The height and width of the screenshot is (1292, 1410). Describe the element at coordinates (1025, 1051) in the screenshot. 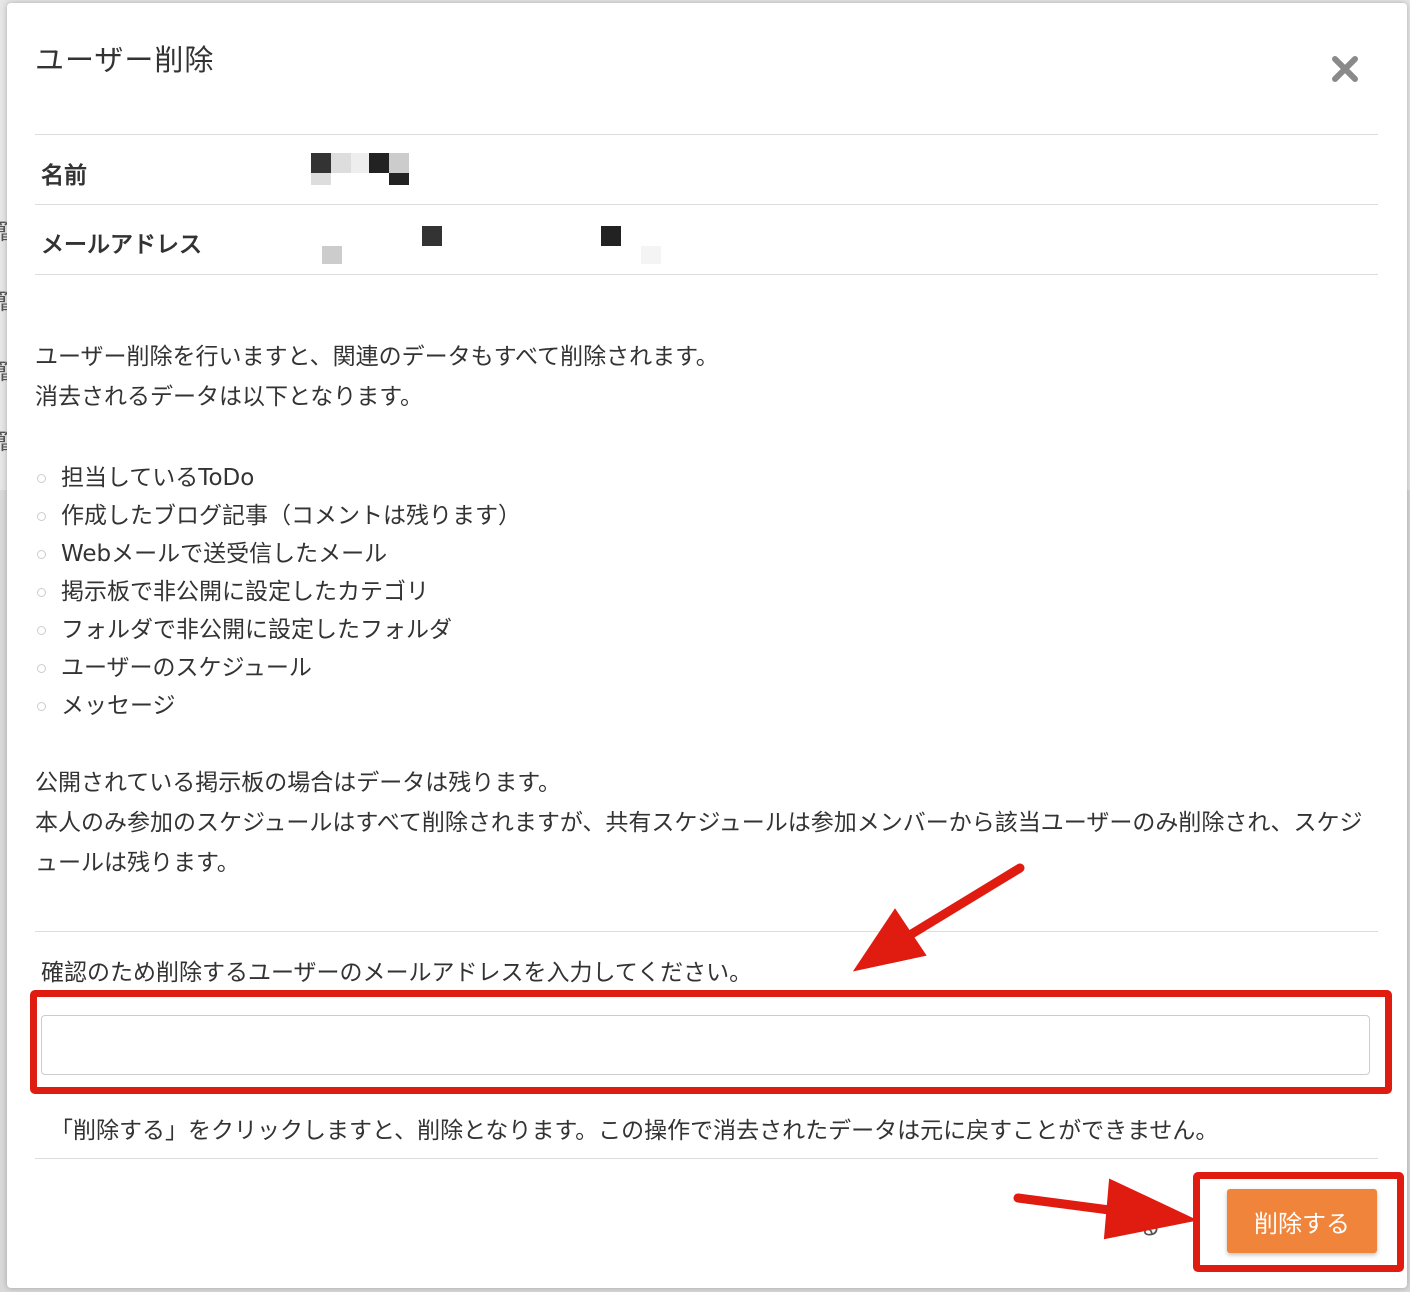

I see `annotation-arrows` at that location.